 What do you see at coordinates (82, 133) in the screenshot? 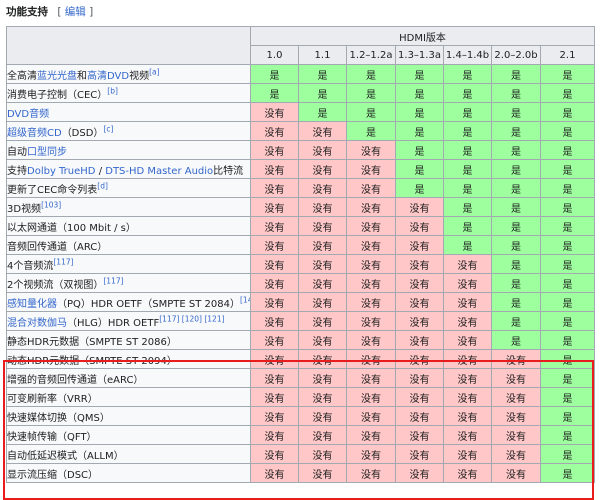
I see `feature-text: （DSD）` at bounding box center [82, 133].